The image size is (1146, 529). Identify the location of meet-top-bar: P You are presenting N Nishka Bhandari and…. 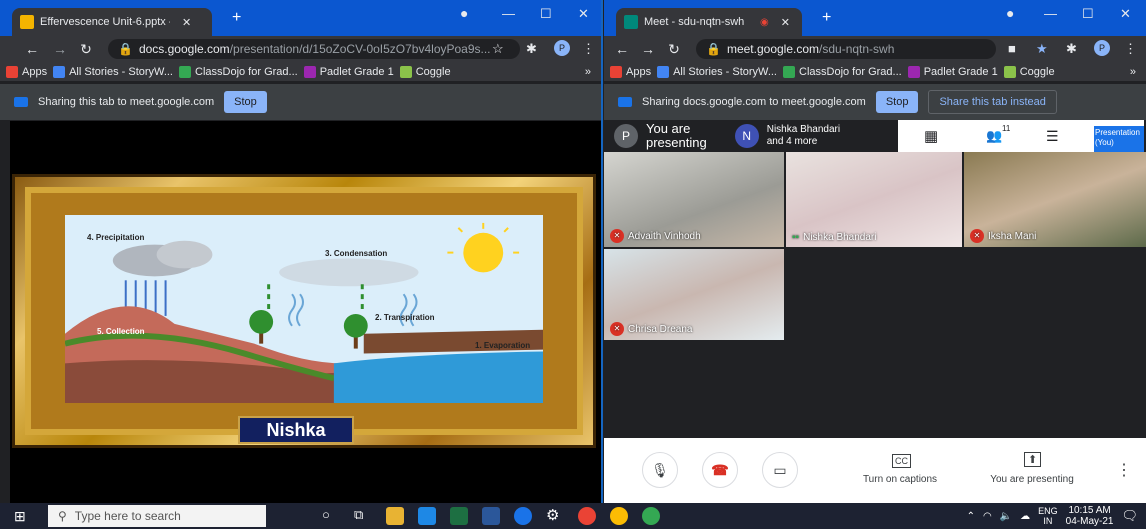
(875, 136).